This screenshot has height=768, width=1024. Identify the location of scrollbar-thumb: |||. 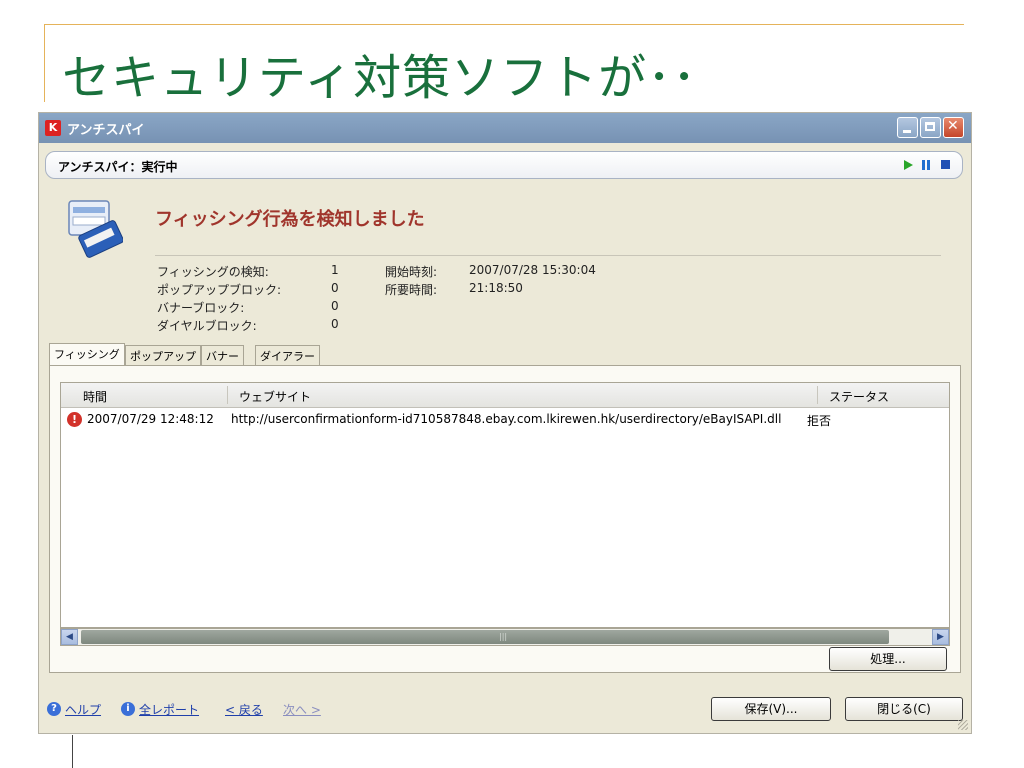
(485, 637).